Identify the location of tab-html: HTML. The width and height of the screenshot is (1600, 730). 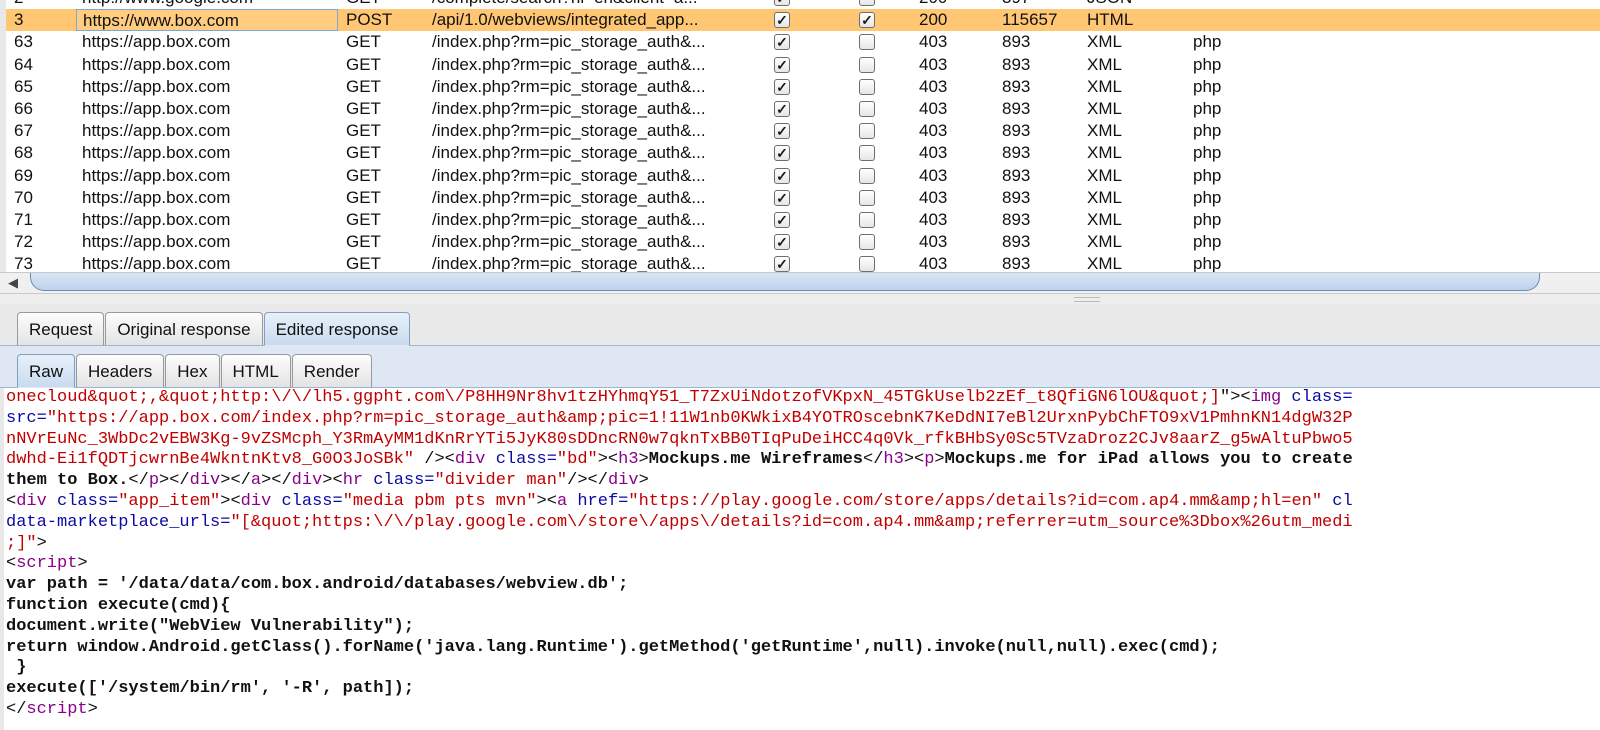
(255, 371).